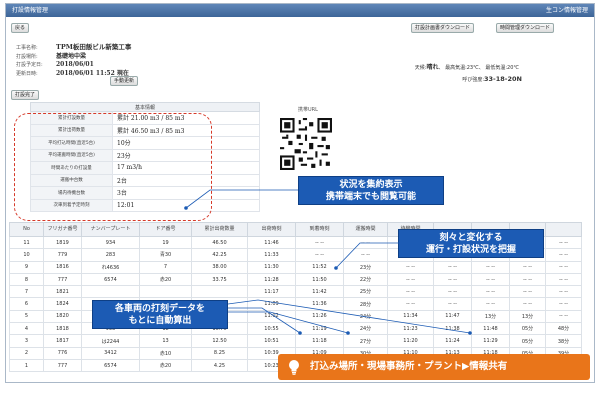 This screenshot has height=400, width=600. What do you see at coordinates (452, 341) in the screenshot?
I see `table-cell: 11:24` at bounding box center [452, 341].